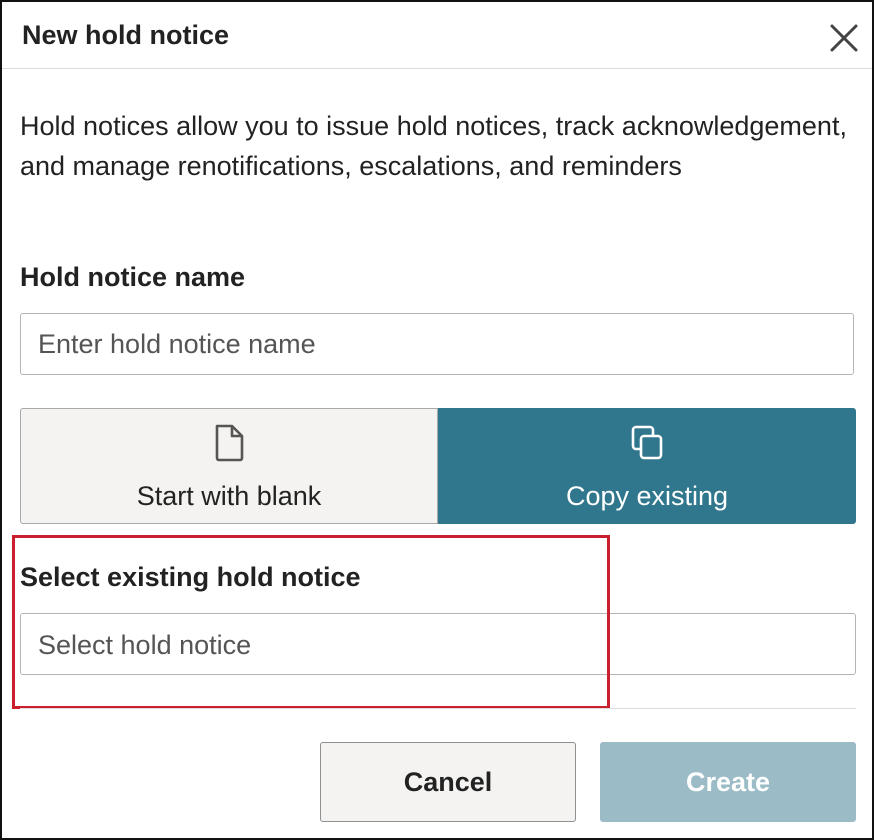 The height and width of the screenshot is (840, 874). What do you see at coordinates (437, 344) in the screenshot?
I see `hold-notice-name-input` at bounding box center [437, 344].